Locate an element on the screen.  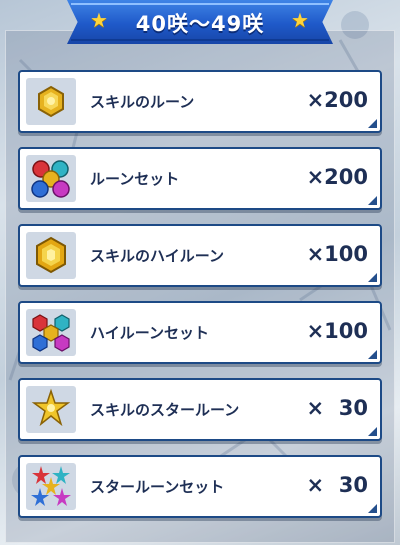
reward-name: スキルのハイルーン is located at coordinates (157, 256).